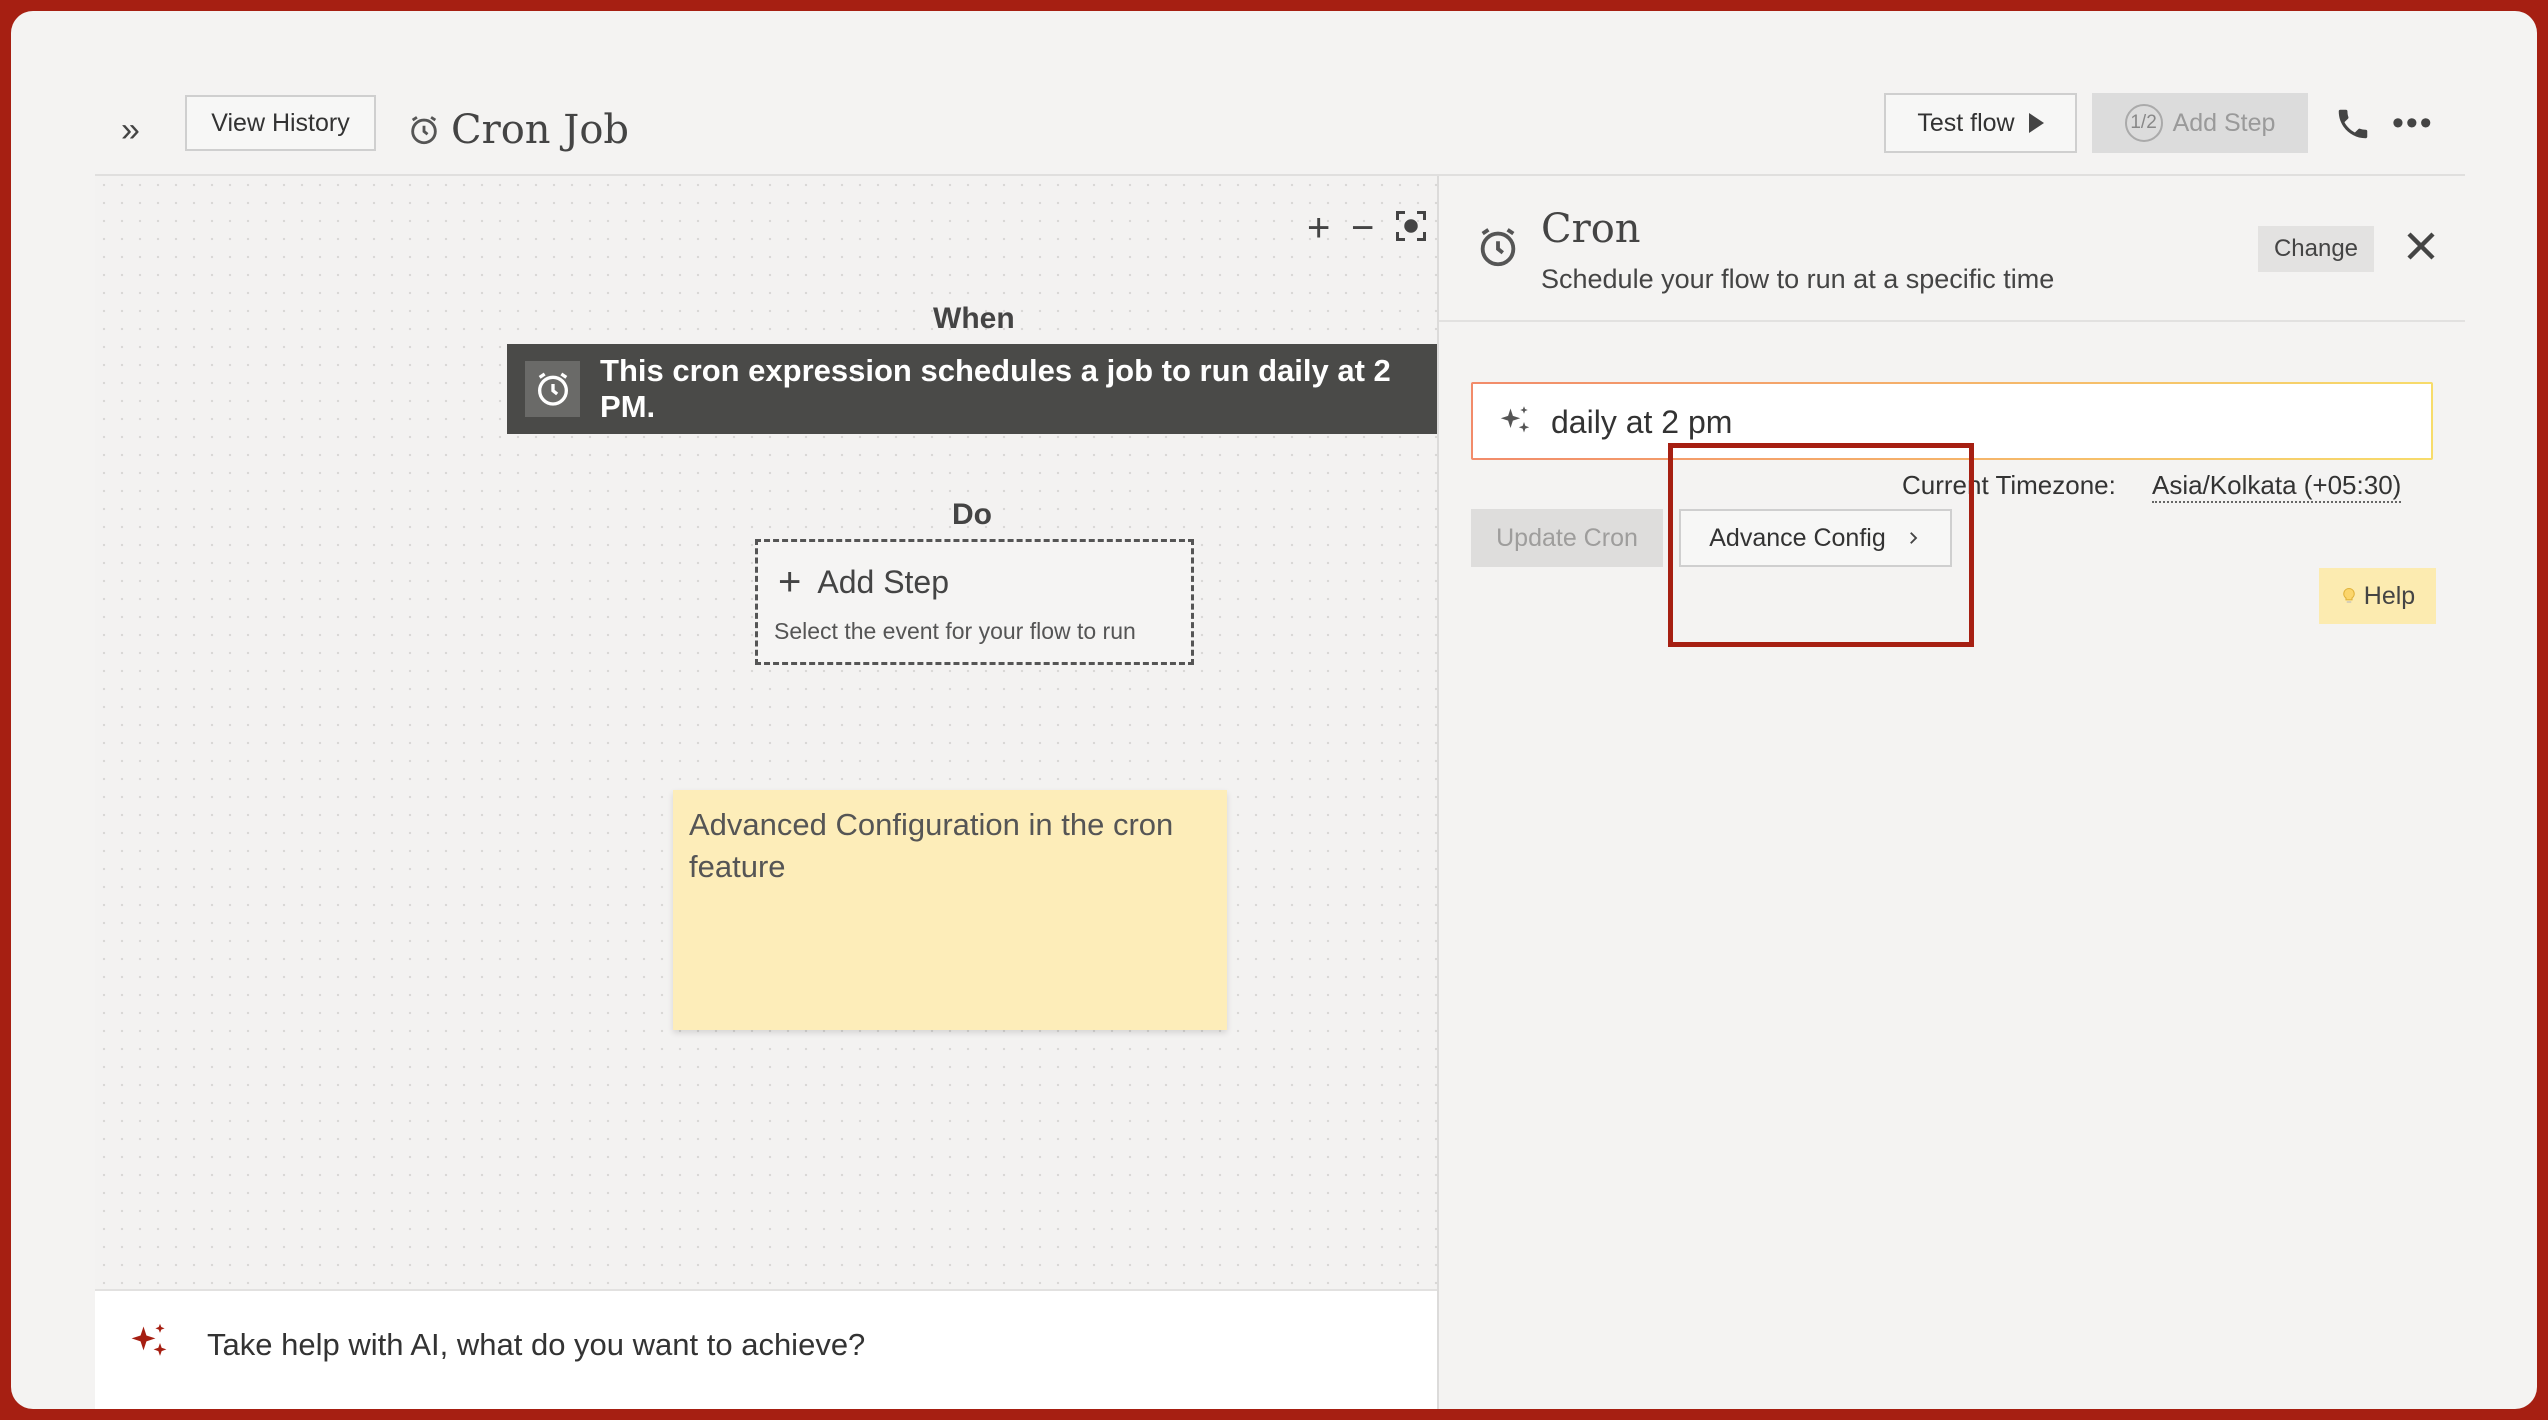 The height and width of the screenshot is (1420, 2548). What do you see at coordinates (2413, 123) in the screenshot?
I see `more-options-icon: •••` at bounding box center [2413, 123].